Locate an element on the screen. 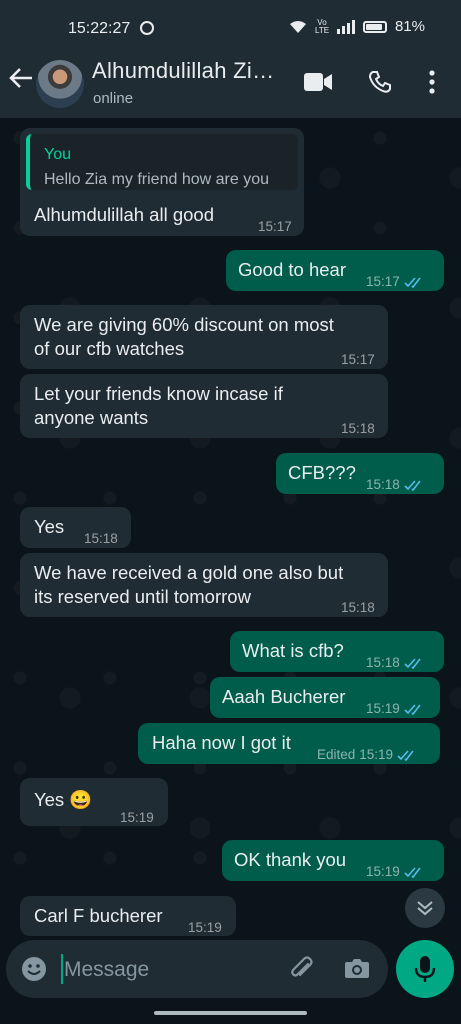  wifi-icon is located at coordinates (297, 26).